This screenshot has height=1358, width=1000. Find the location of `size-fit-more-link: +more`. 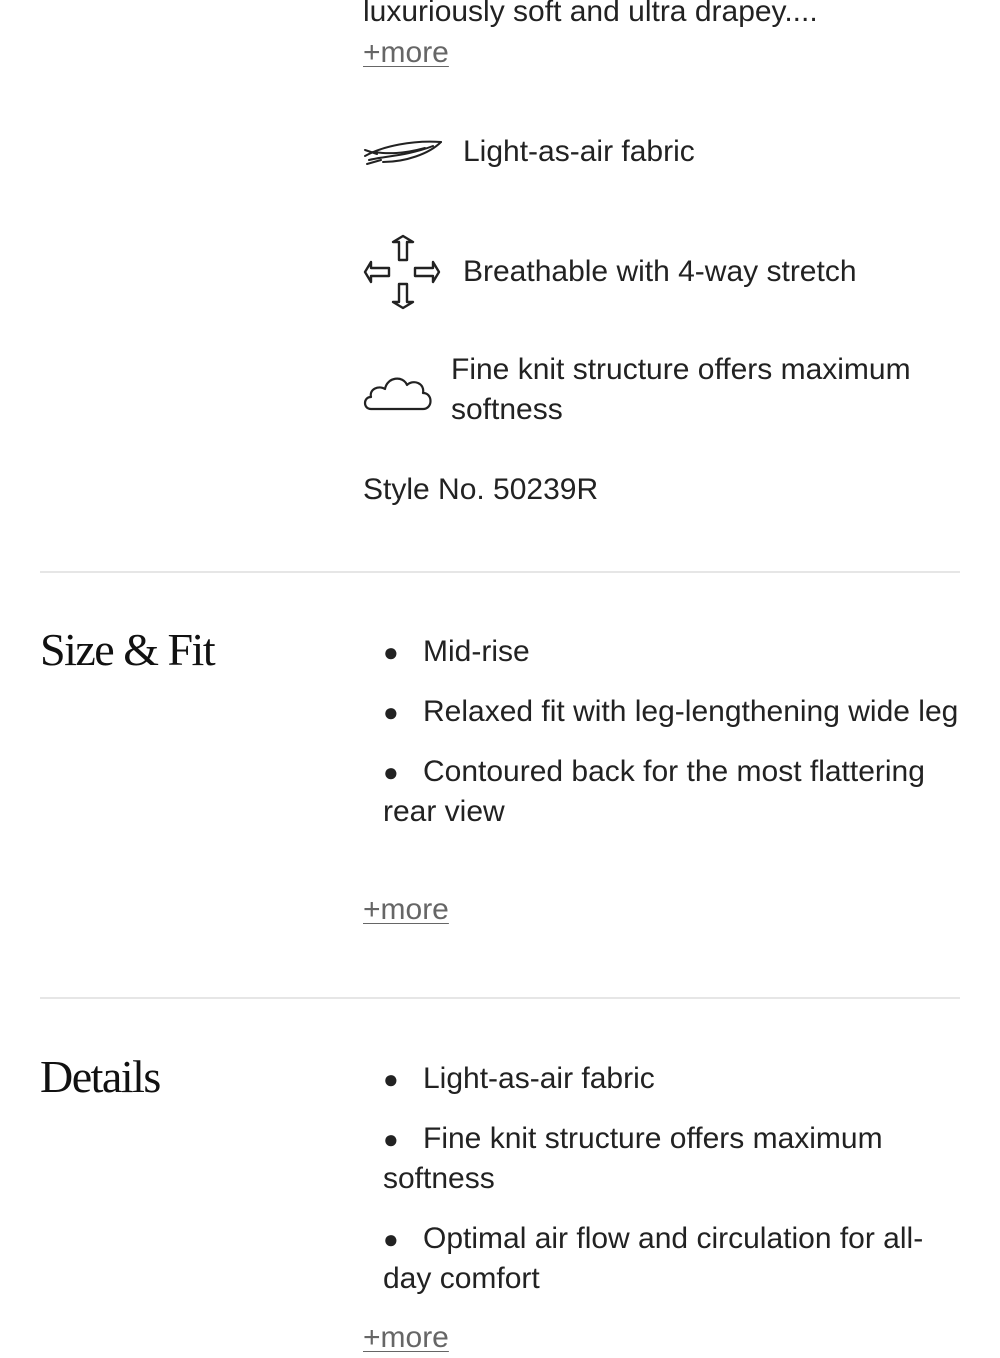

size-fit-more-link: +more is located at coordinates (406, 909).